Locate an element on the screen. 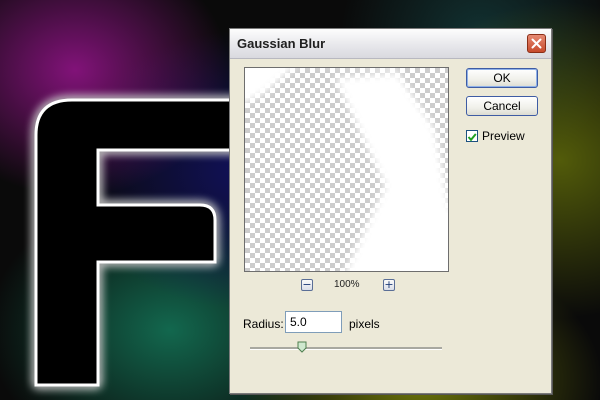  radius-slider-thumb is located at coordinates (302, 347).